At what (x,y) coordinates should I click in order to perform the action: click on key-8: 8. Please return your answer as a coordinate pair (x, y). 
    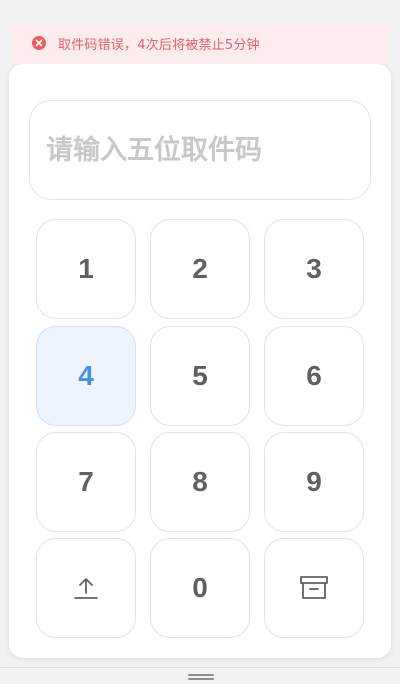
    Looking at the image, I should click on (200, 482).